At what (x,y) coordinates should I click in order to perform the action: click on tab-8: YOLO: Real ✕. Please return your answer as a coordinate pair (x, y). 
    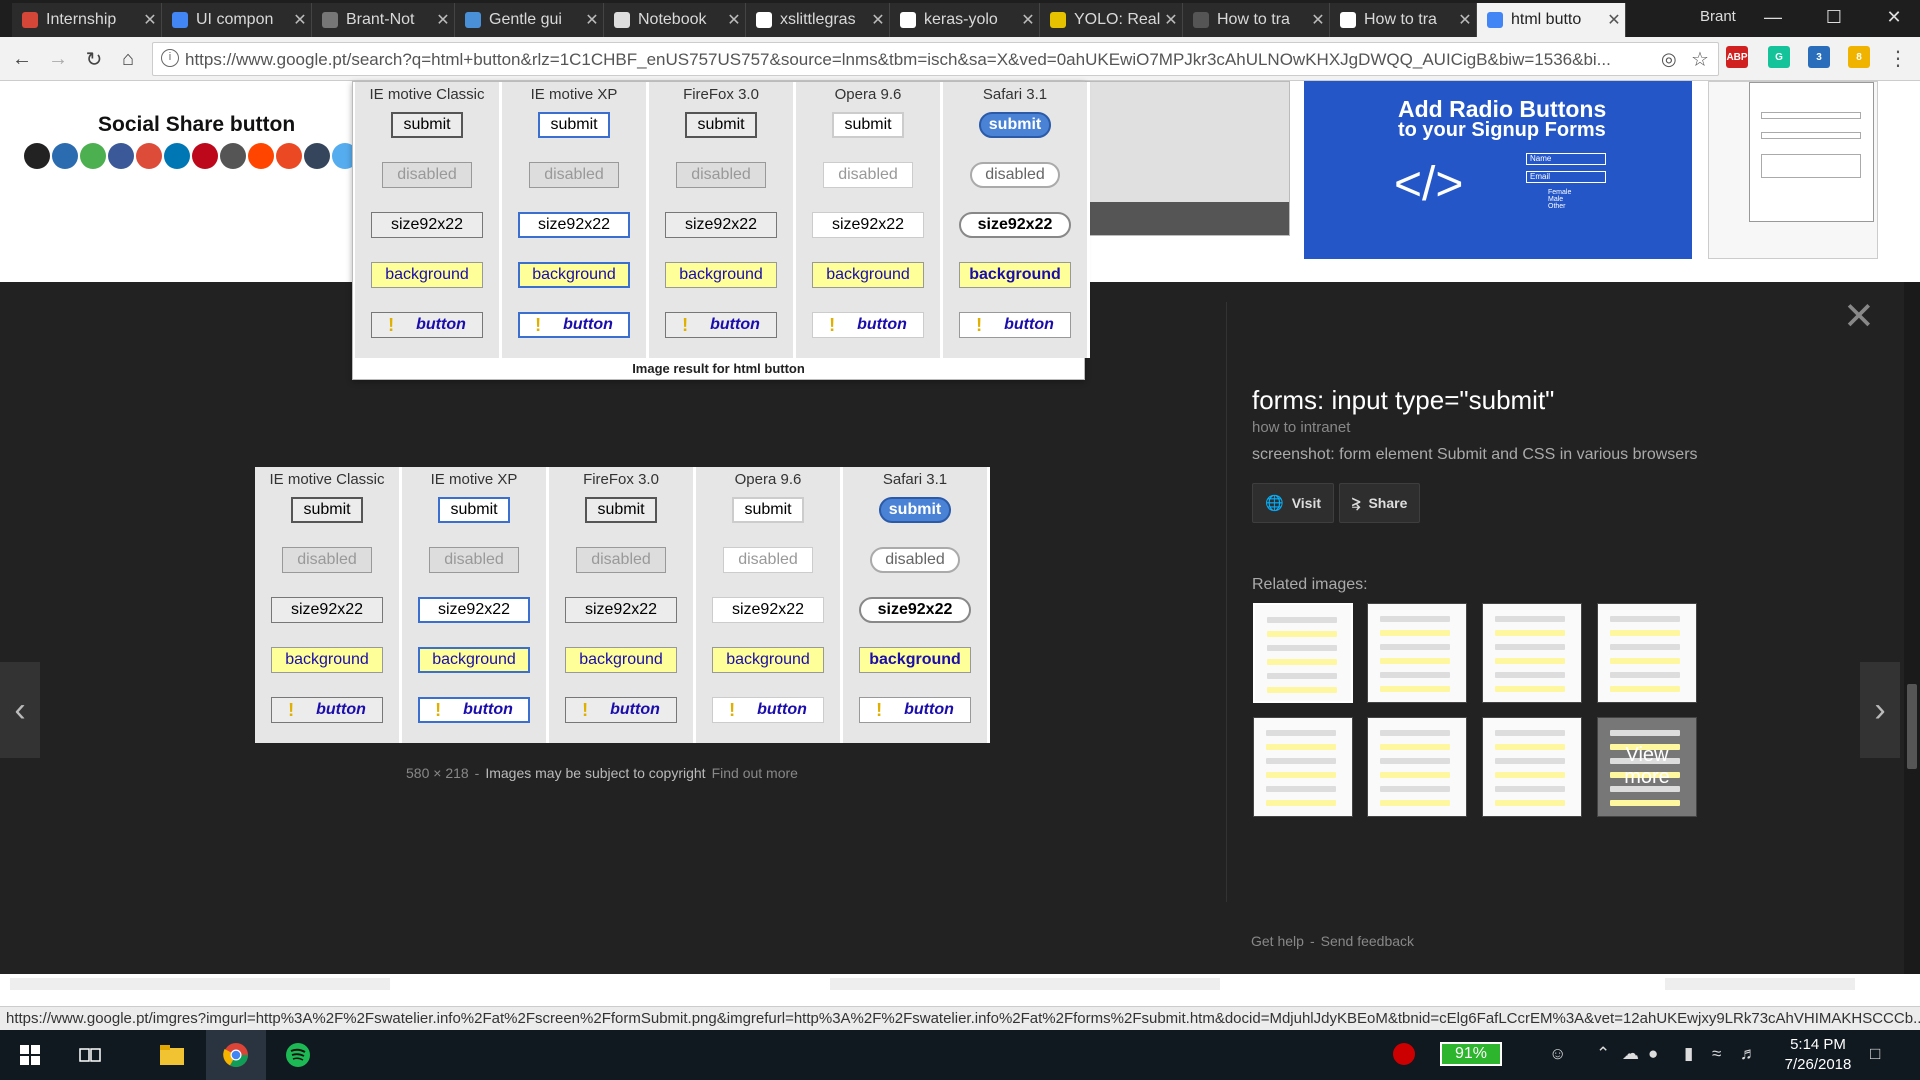
    Looking at the image, I should click on (1111, 20).